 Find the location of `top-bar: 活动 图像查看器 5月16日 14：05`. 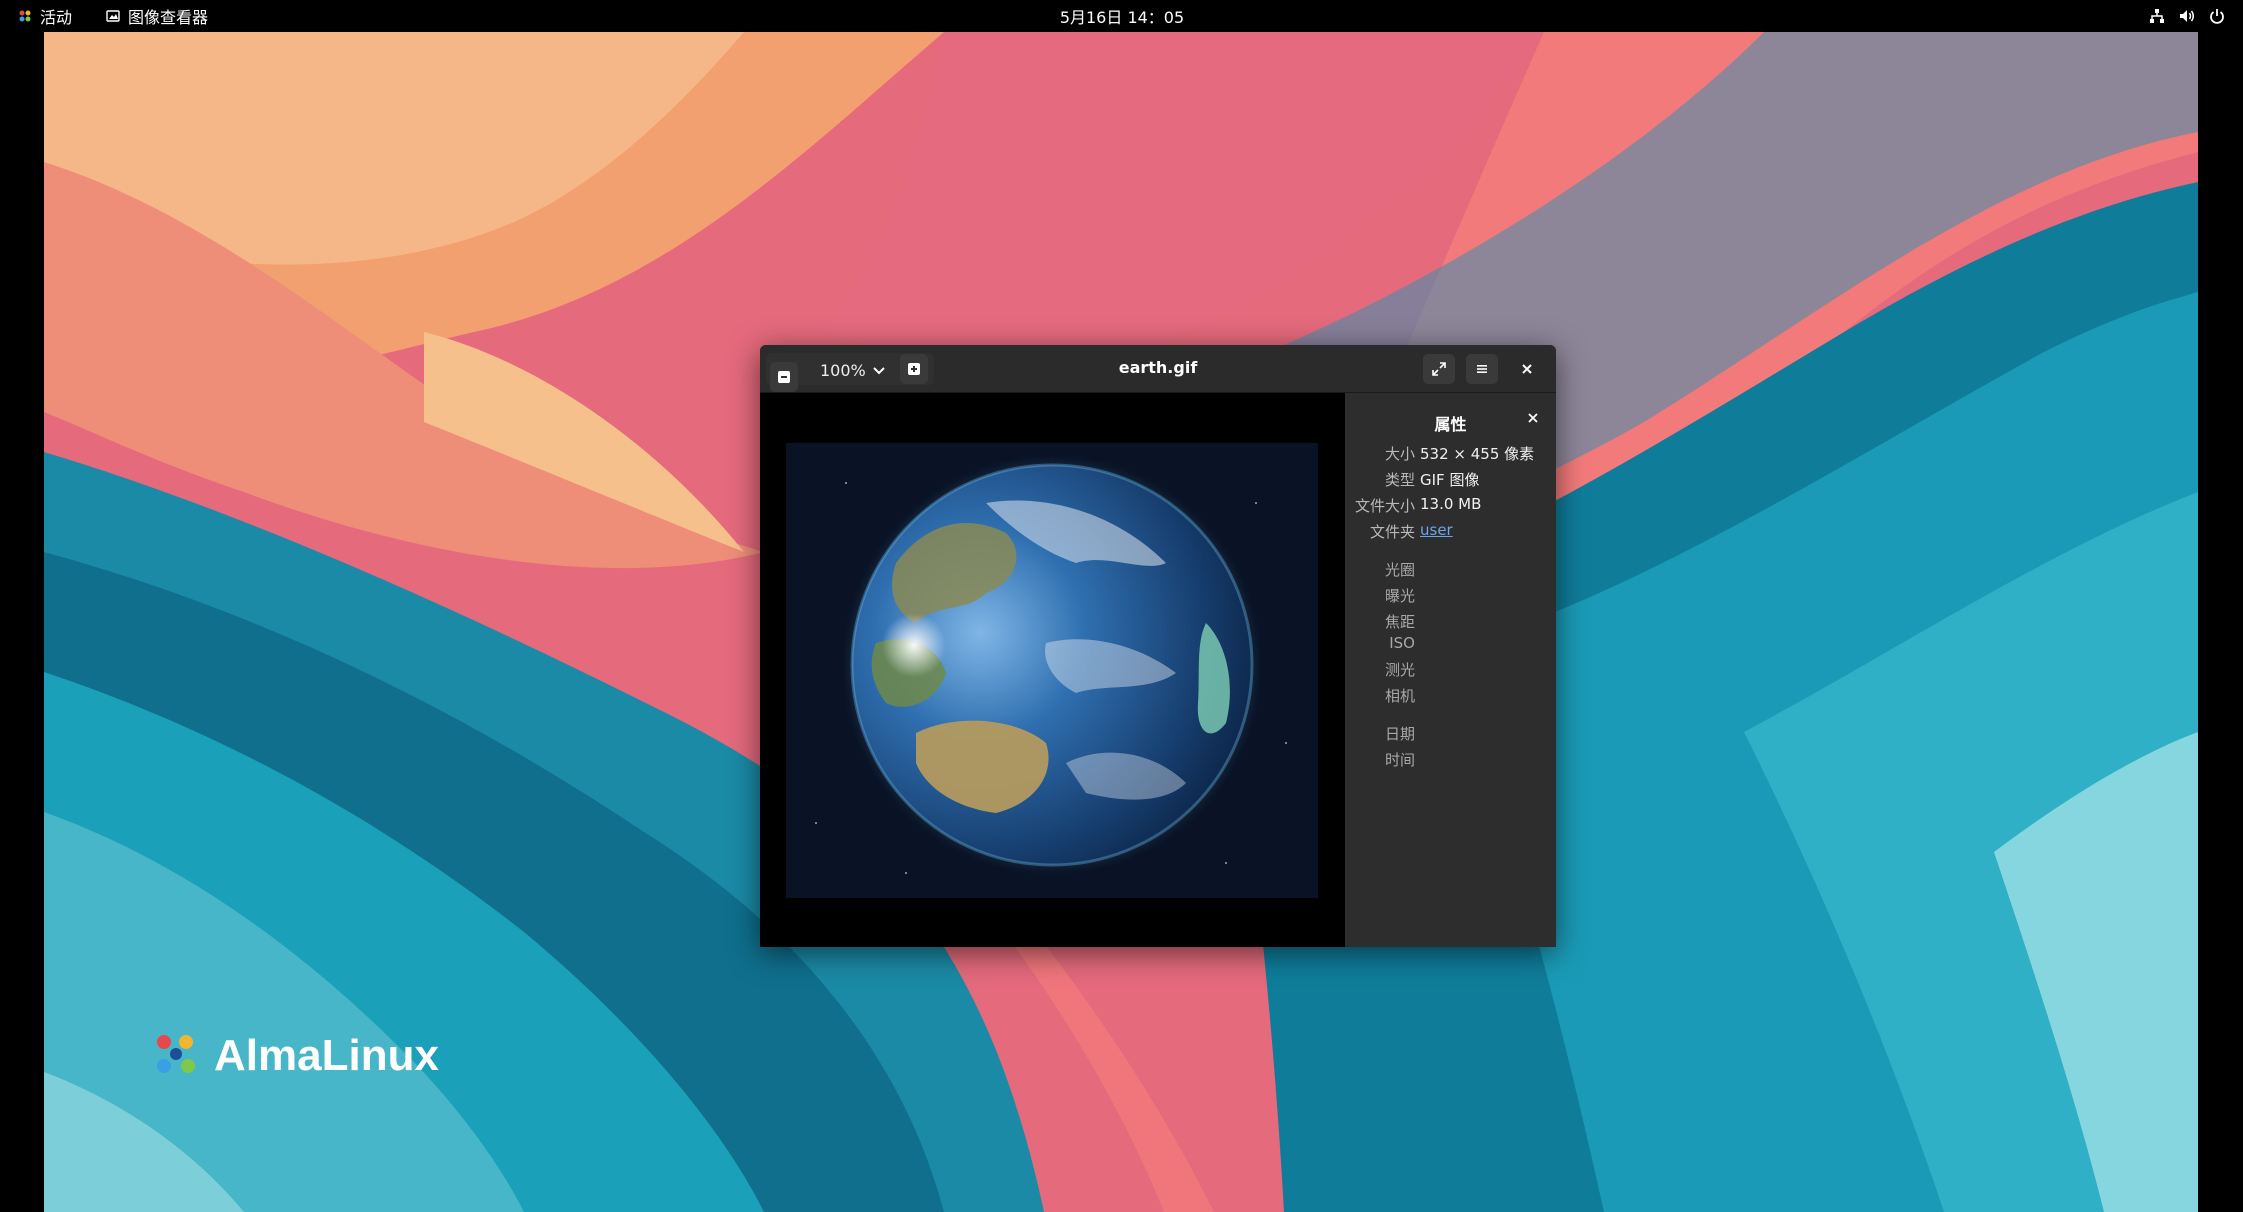

top-bar: 活动 图像查看器 5月16日 14：05 is located at coordinates (1121, 16).